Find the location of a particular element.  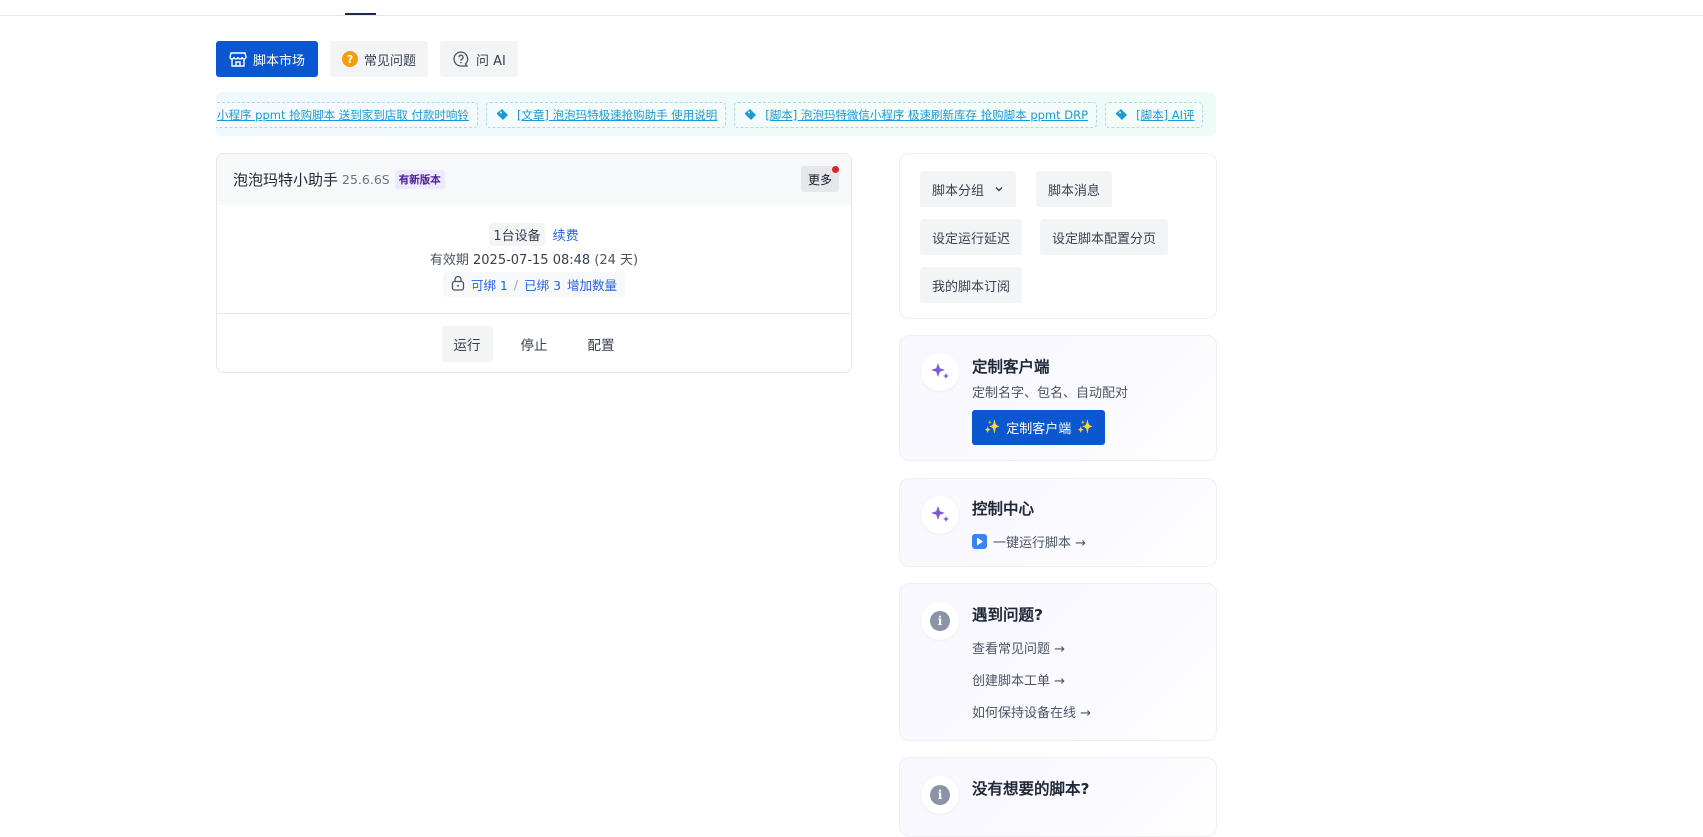

script-title: 泡泡玛特小助手 is located at coordinates (286, 180).